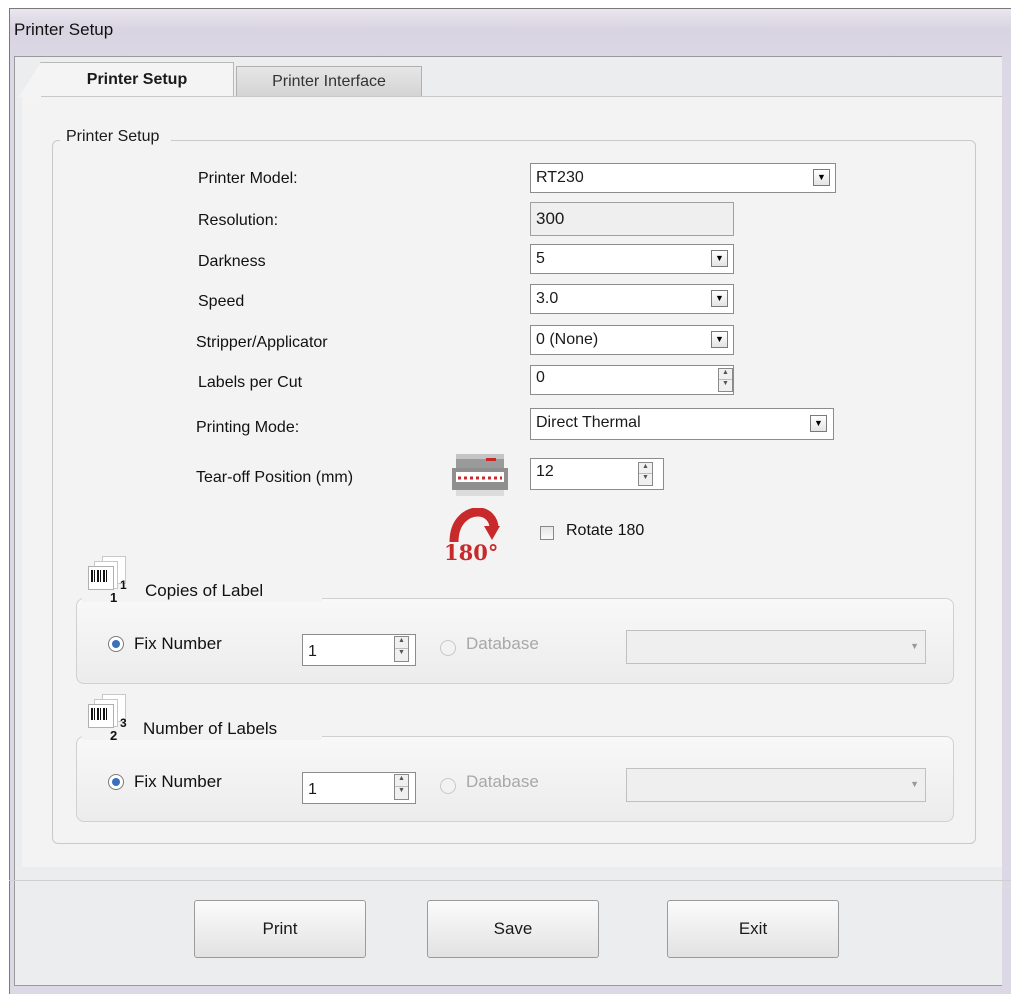 This screenshot has height=994, width=1011. What do you see at coordinates (221, 301) in the screenshot?
I see `speed-label: Speed` at bounding box center [221, 301].